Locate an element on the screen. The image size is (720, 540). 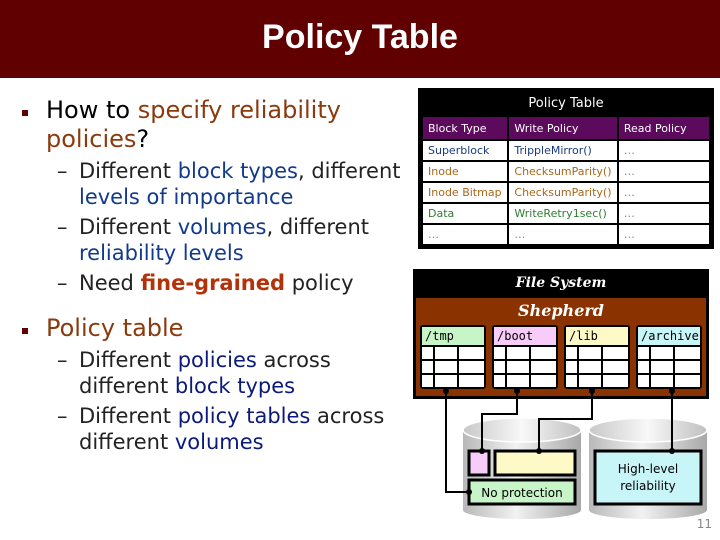
storage-diagram: No protection High-level reliability is located at coordinates (575, 453).